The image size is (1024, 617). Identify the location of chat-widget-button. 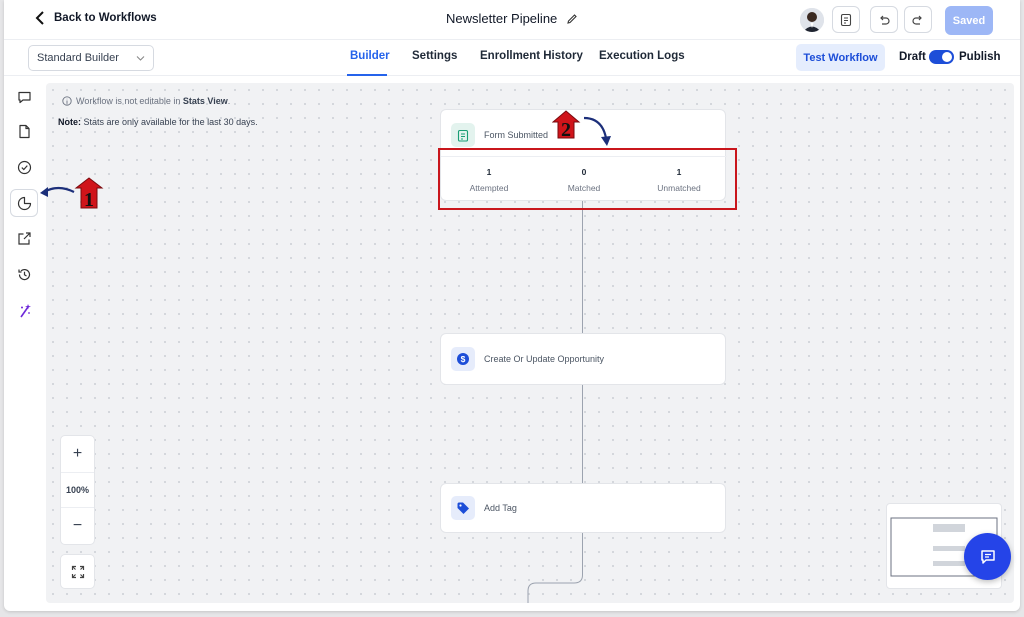
(987, 556).